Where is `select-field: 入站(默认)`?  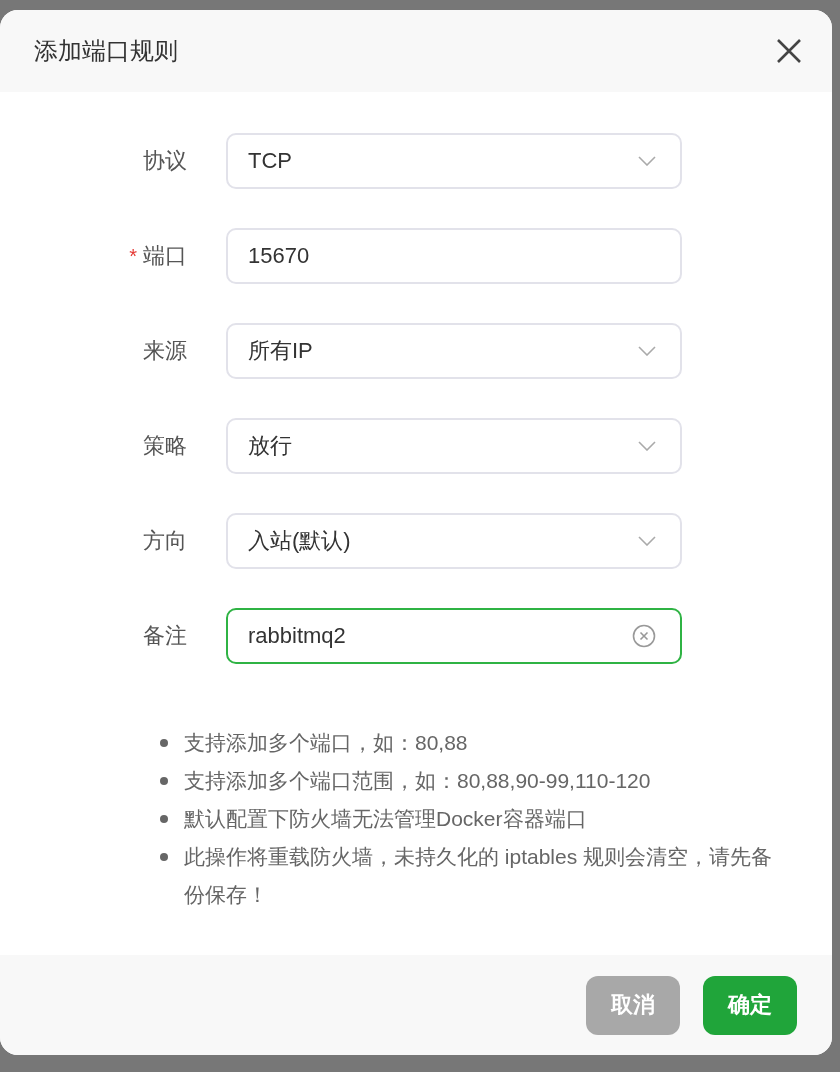
select-field: 入站(默认) is located at coordinates (454, 541).